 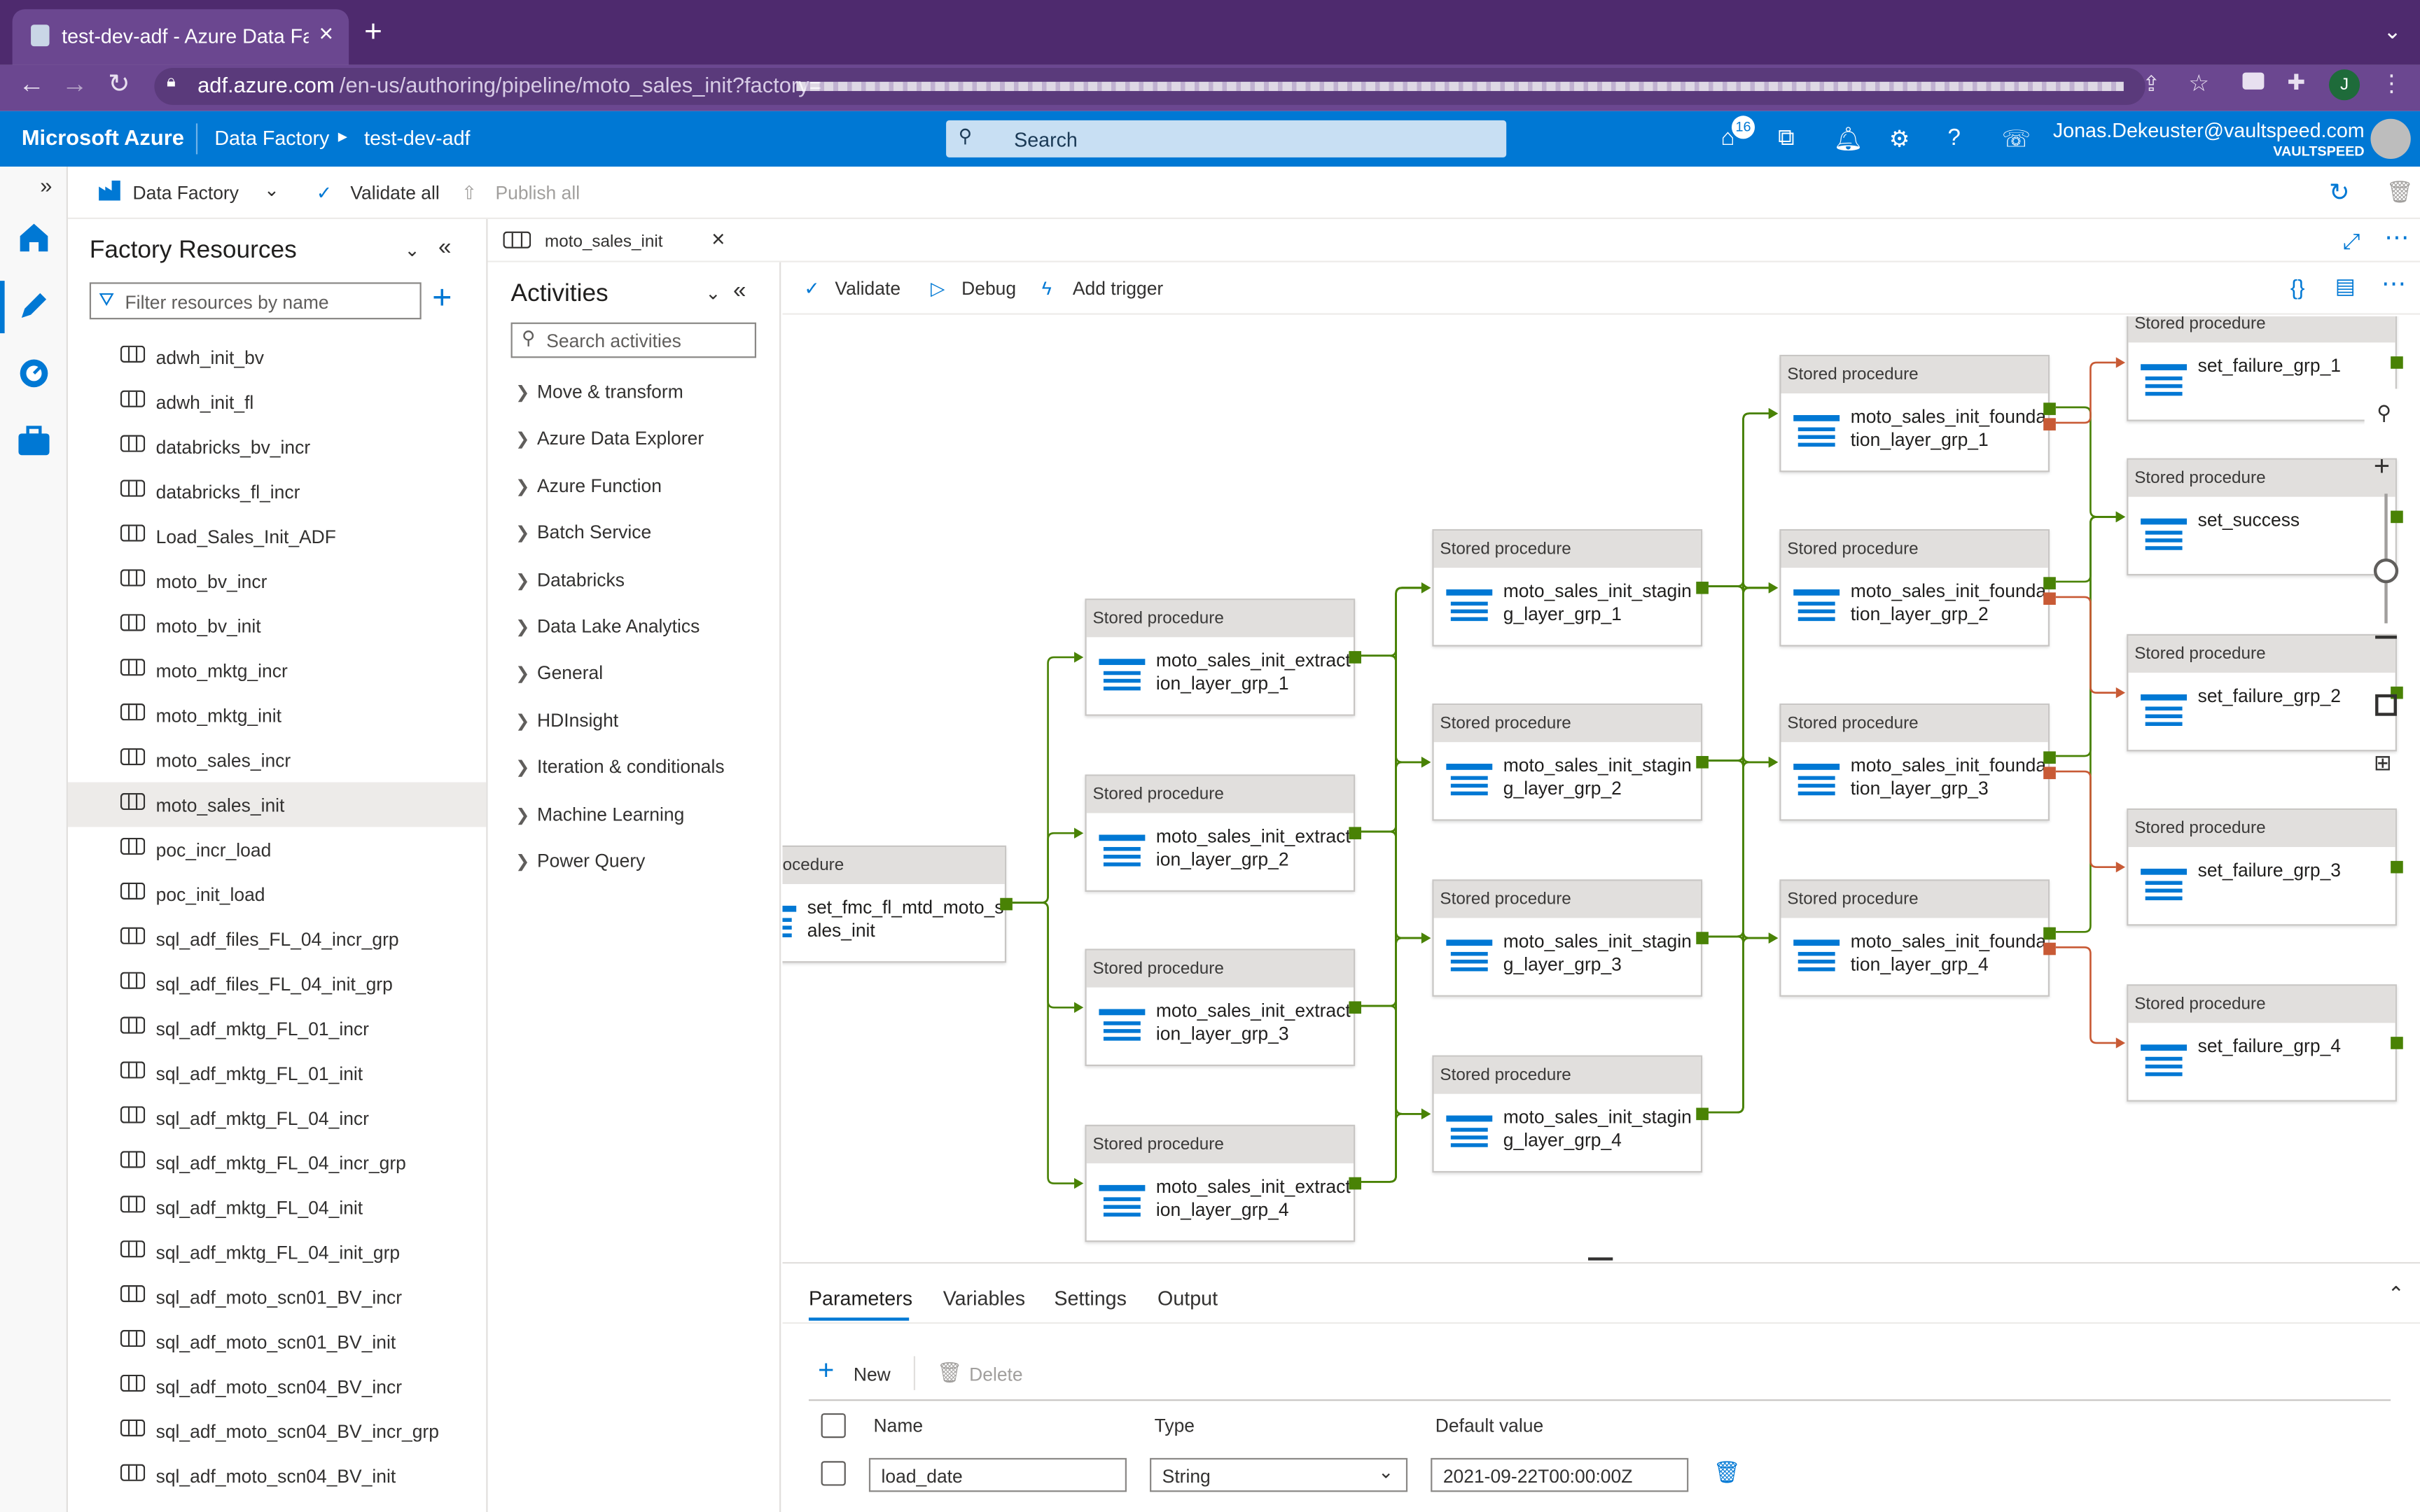 I want to click on tab-variables: Variables, so click(x=984, y=1298).